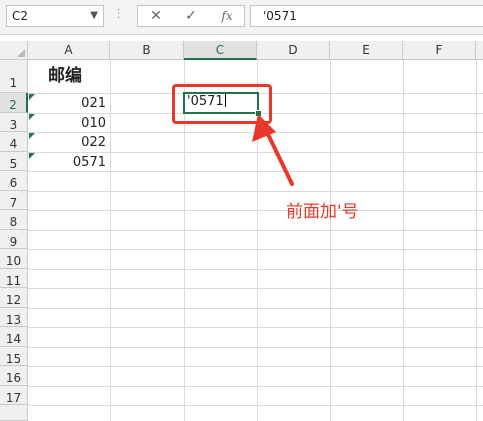 Image resolution: width=483 pixels, height=421 pixels. Describe the element at coordinates (439, 50) in the screenshot. I see `column-header-f: F` at that location.